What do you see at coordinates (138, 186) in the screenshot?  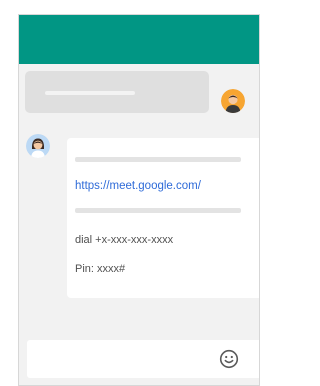 I see `meeting-link: https://meet.google.com/` at bounding box center [138, 186].